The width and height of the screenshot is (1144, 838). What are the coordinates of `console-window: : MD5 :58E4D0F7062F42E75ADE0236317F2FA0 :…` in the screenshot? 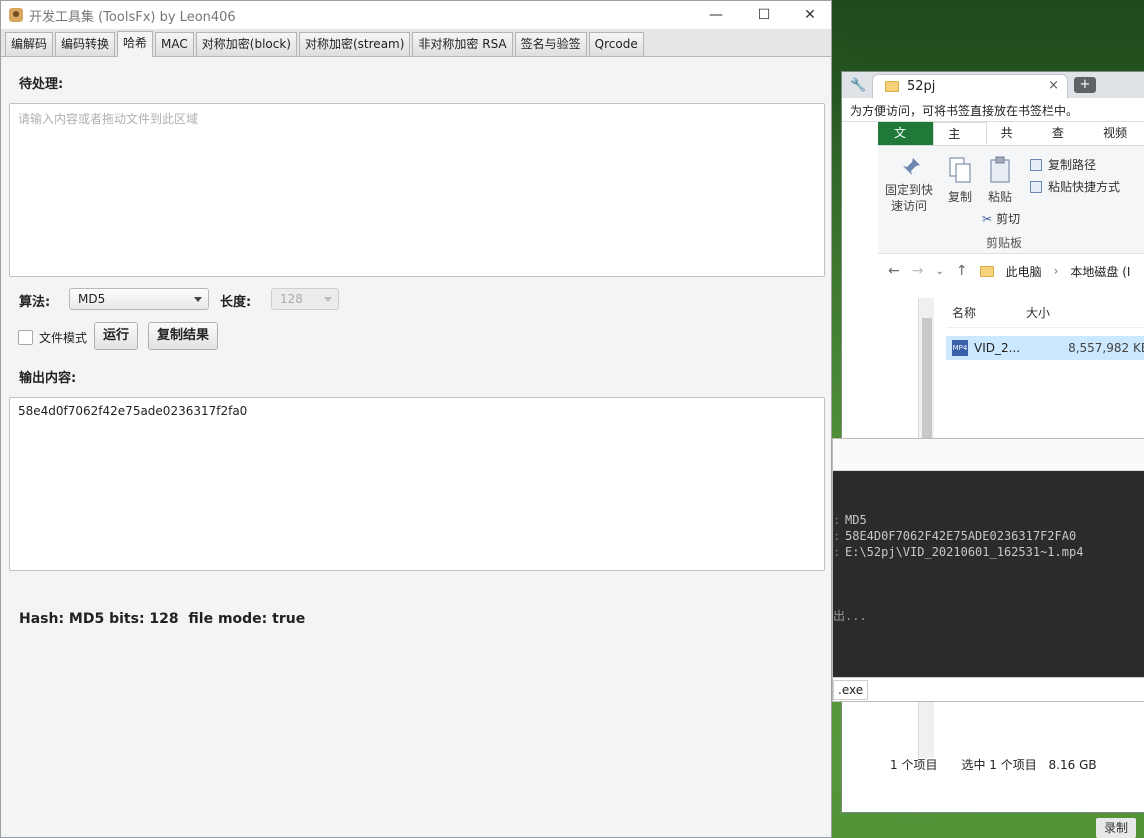 It's located at (988, 570).